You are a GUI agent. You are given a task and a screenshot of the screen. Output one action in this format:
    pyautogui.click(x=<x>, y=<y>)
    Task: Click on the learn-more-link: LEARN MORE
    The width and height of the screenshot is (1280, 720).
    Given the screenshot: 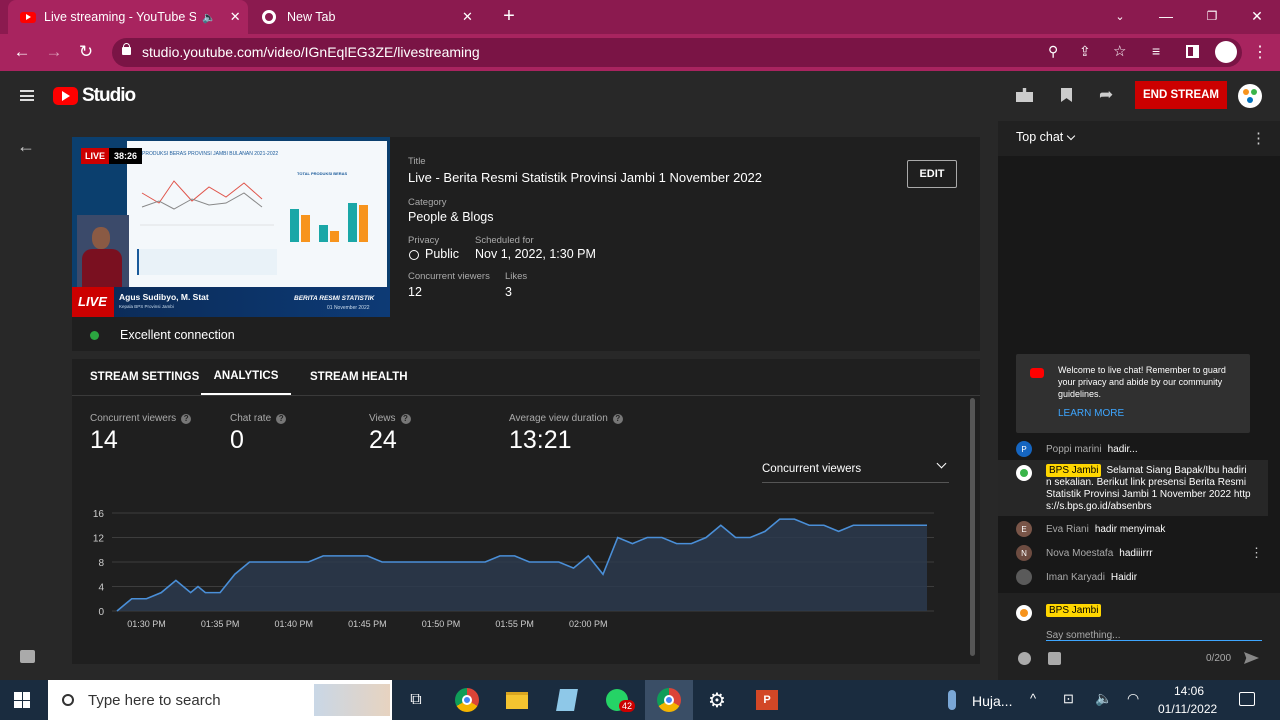 What is the action you would take?
    pyautogui.click(x=1091, y=413)
    